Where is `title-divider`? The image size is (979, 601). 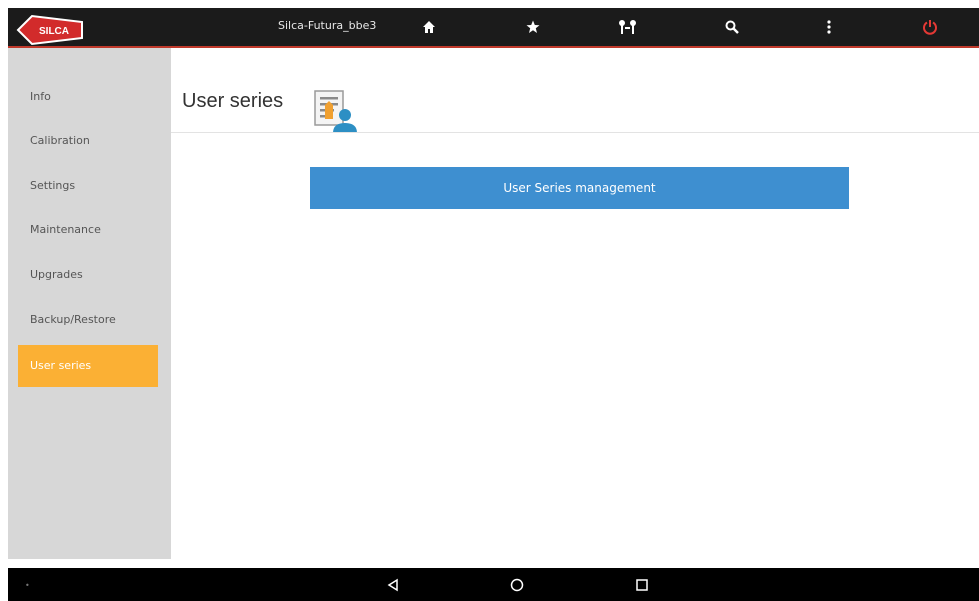 title-divider is located at coordinates (575, 132).